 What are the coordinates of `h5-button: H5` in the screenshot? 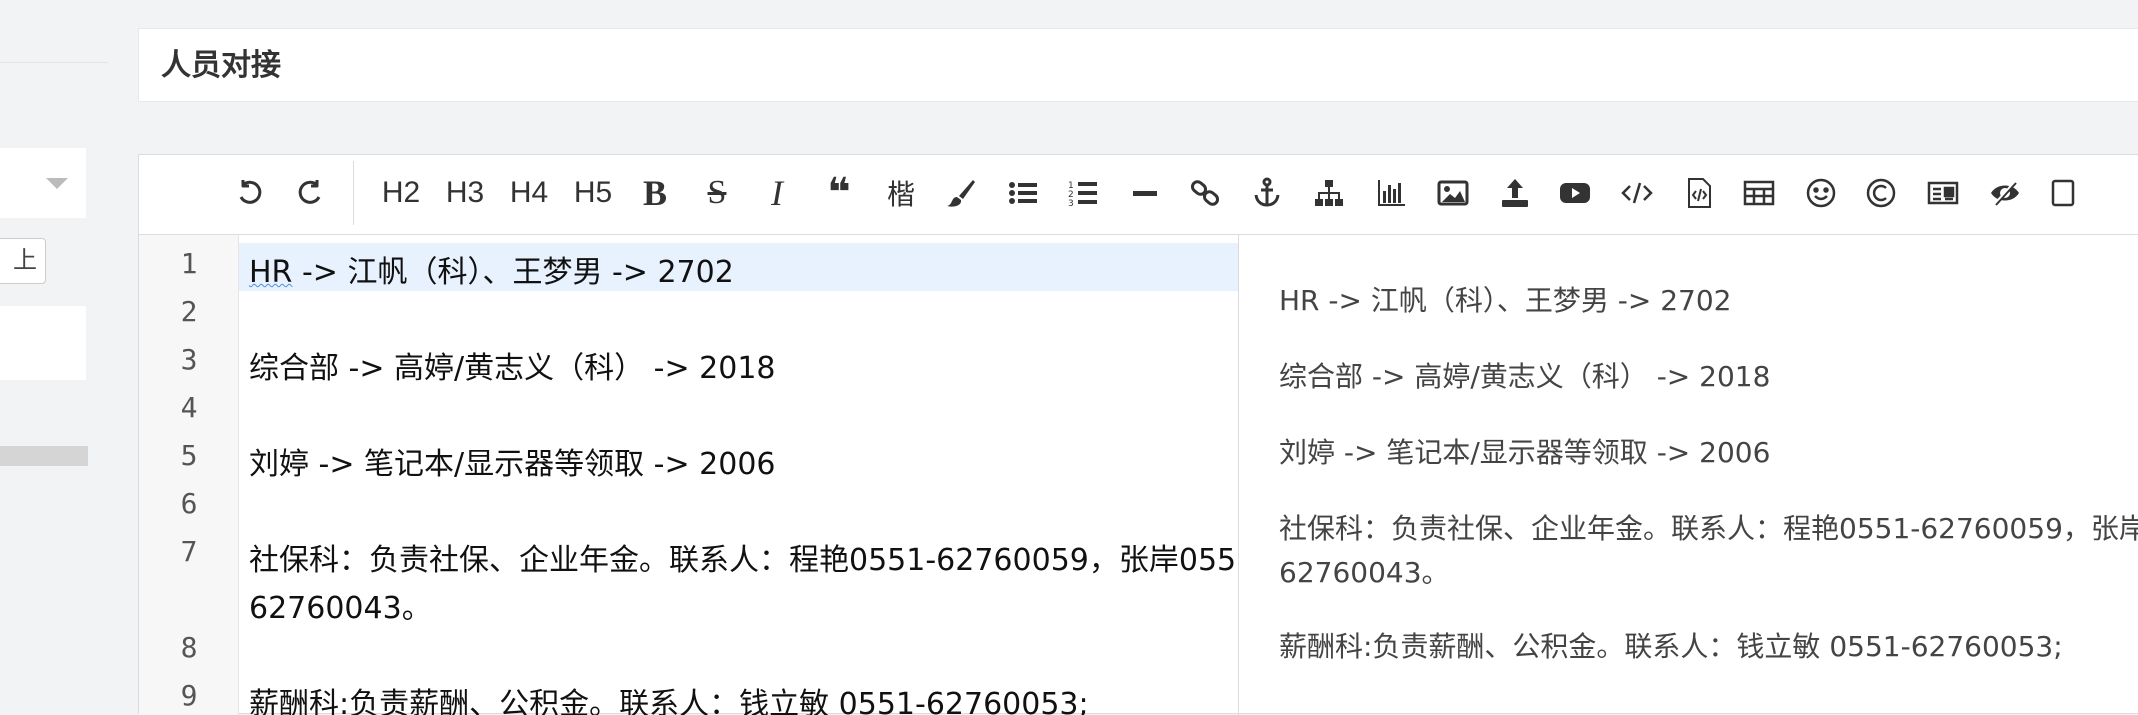 It's located at (593, 193).